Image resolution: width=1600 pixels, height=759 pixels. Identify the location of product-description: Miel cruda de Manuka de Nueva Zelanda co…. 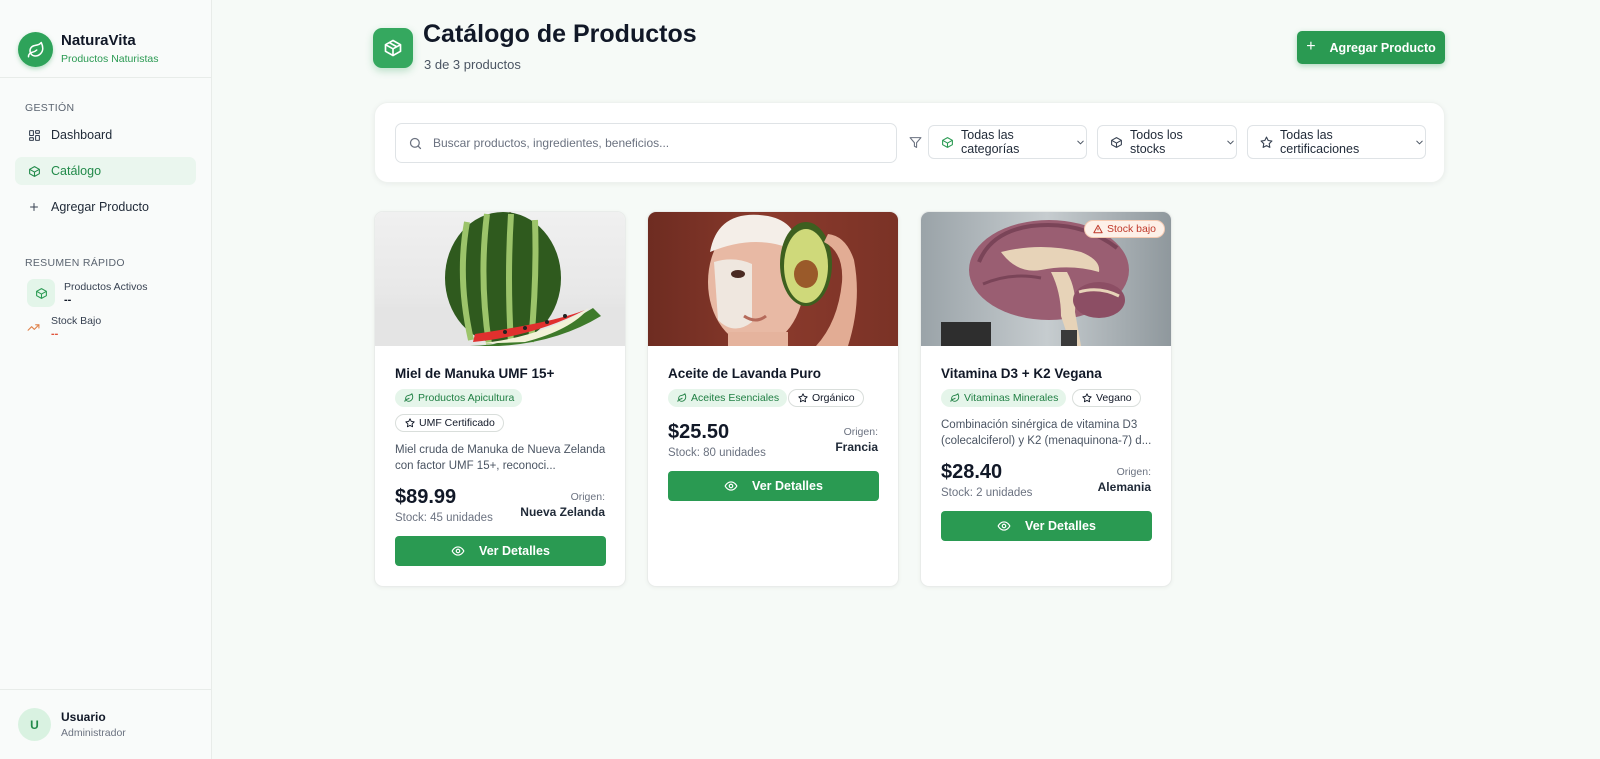
(500, 458).